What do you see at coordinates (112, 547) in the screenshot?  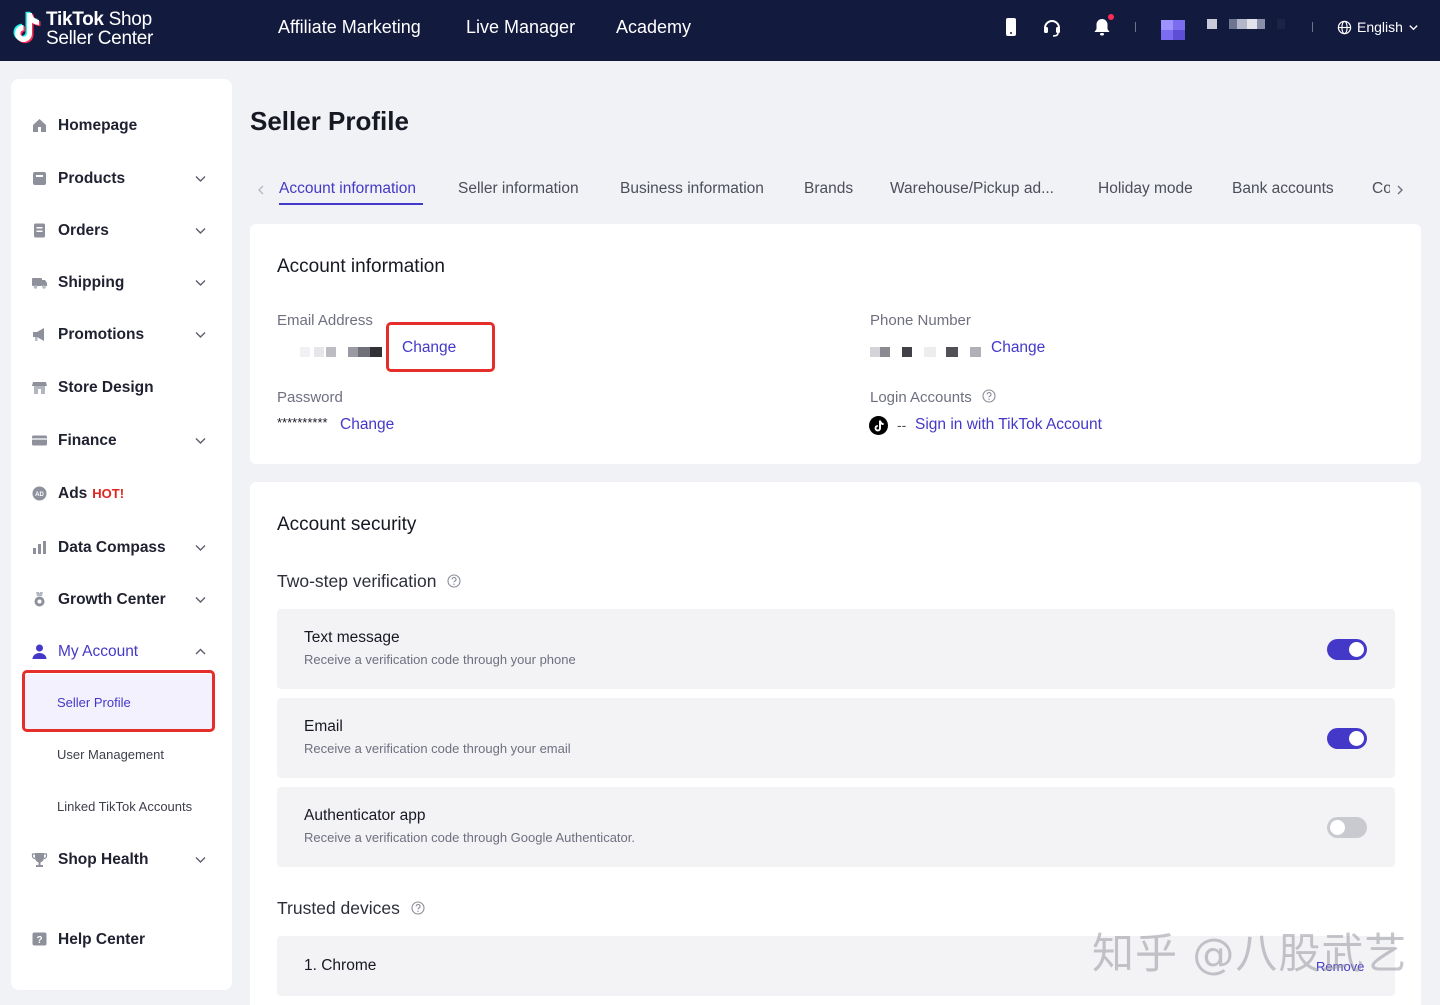 I see `sidebar-item-label: Data Compass` at bounding box center [112, 547].